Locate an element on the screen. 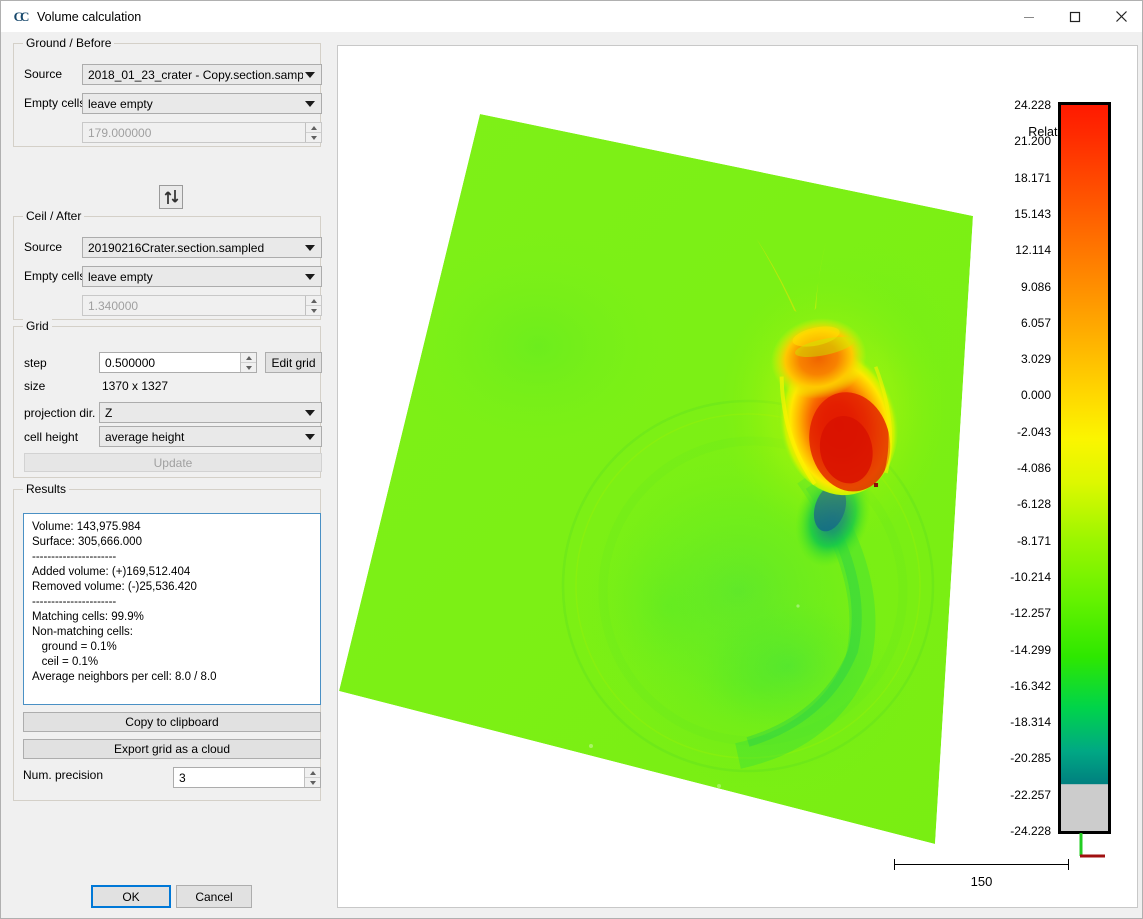  grid-projection-combo: Z is located at coordinates (210, 412).